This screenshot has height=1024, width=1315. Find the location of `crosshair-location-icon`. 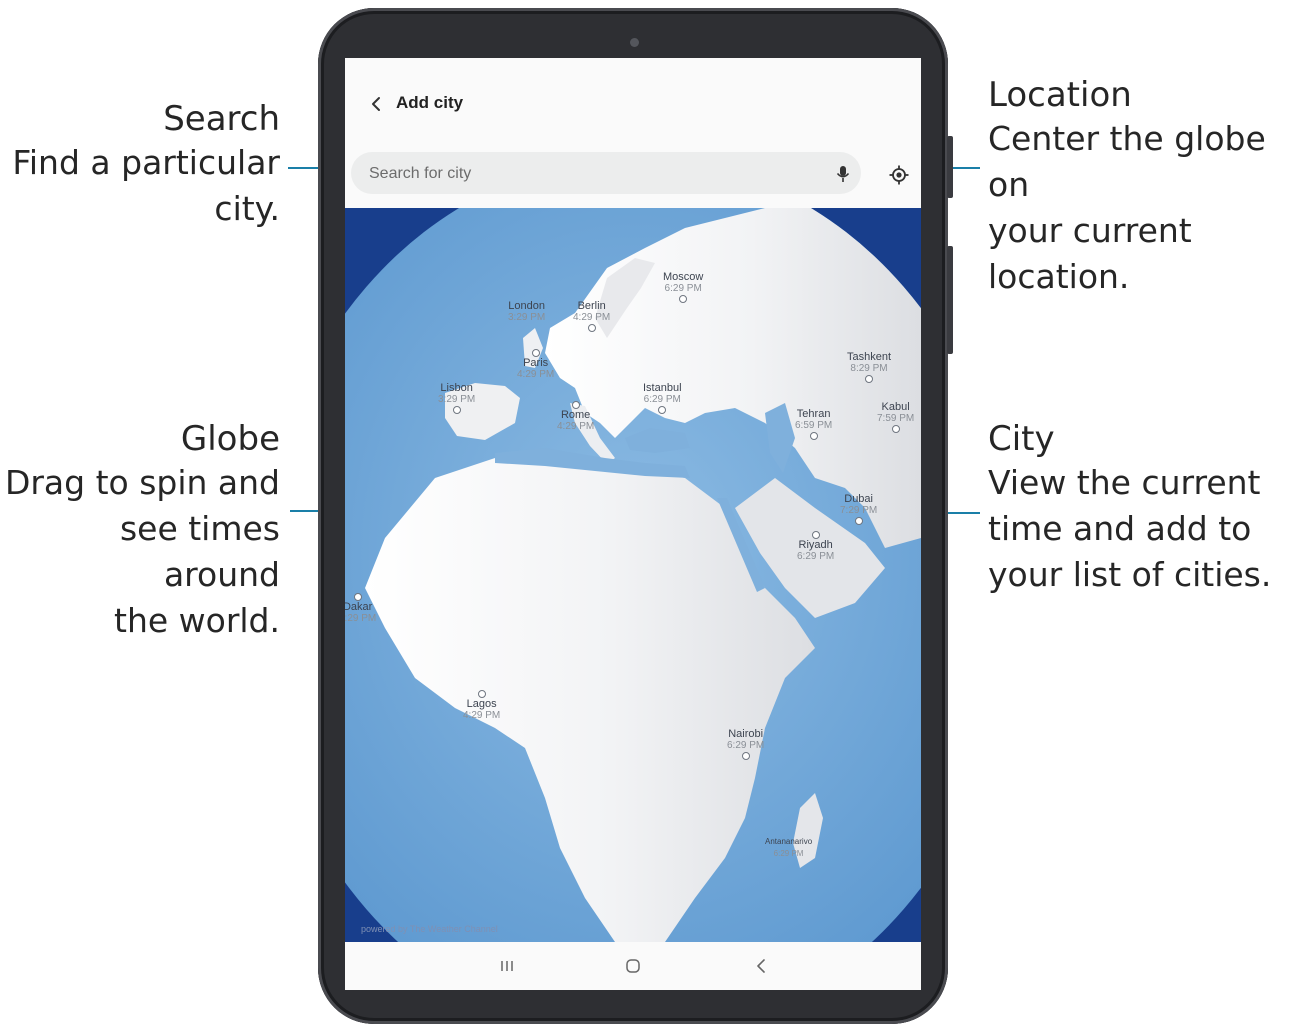

crosshair-location-icon is located at coordinates (899, 175).